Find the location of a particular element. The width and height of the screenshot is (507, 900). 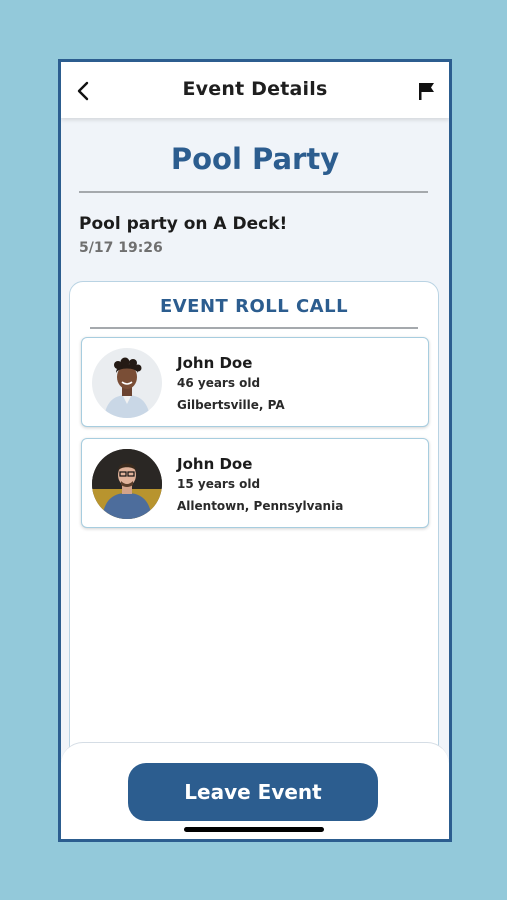

person-age: 46 years old is located at coordinates (219, 383).